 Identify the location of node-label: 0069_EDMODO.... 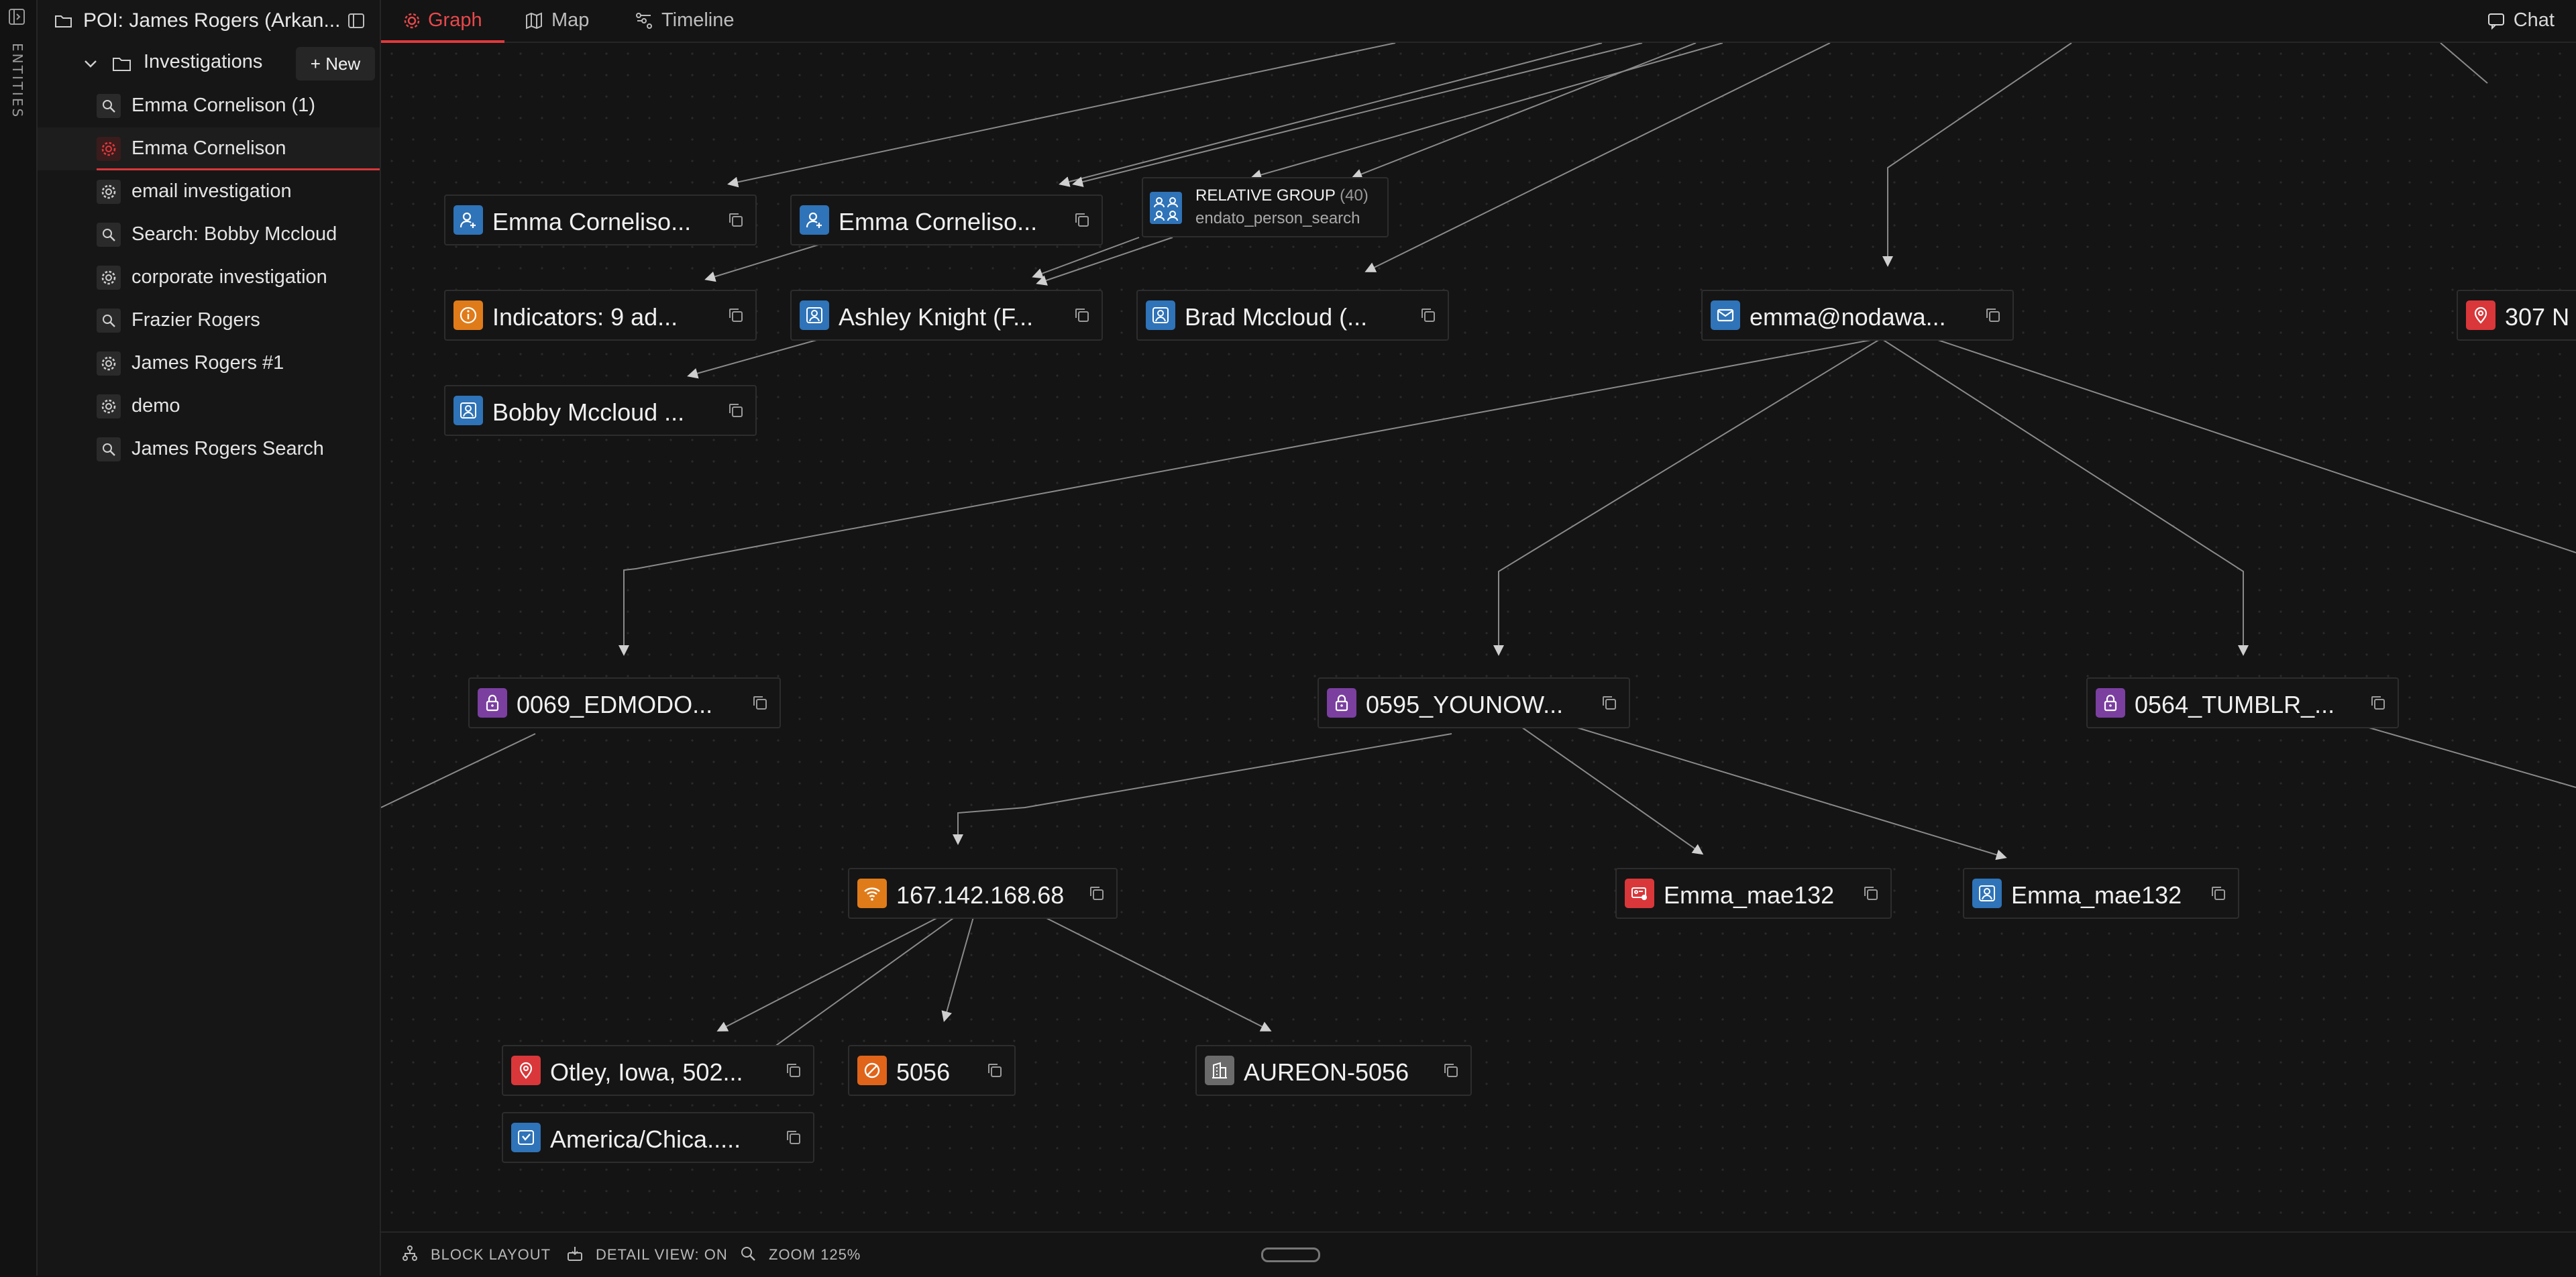
(615, 704).